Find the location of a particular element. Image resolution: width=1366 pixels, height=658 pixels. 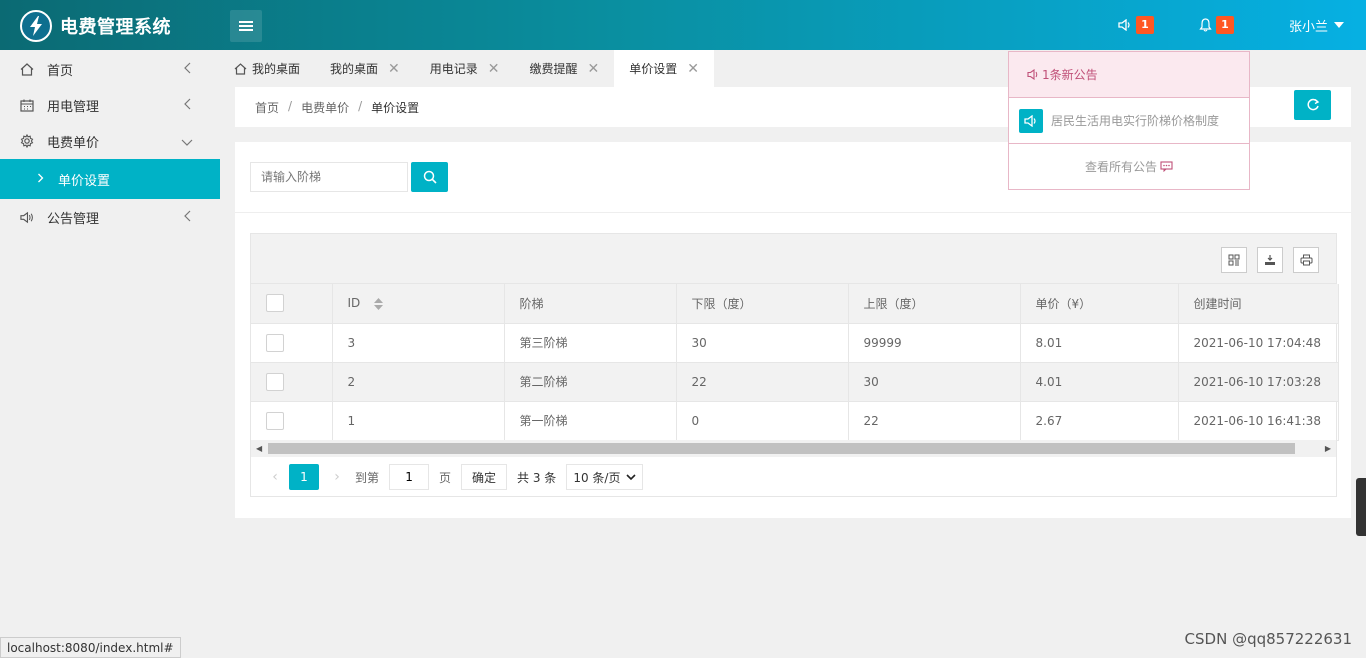

notice-item-title: 居民生活用电实行阶梯价格制度 is located at coordinates (1135, 121).